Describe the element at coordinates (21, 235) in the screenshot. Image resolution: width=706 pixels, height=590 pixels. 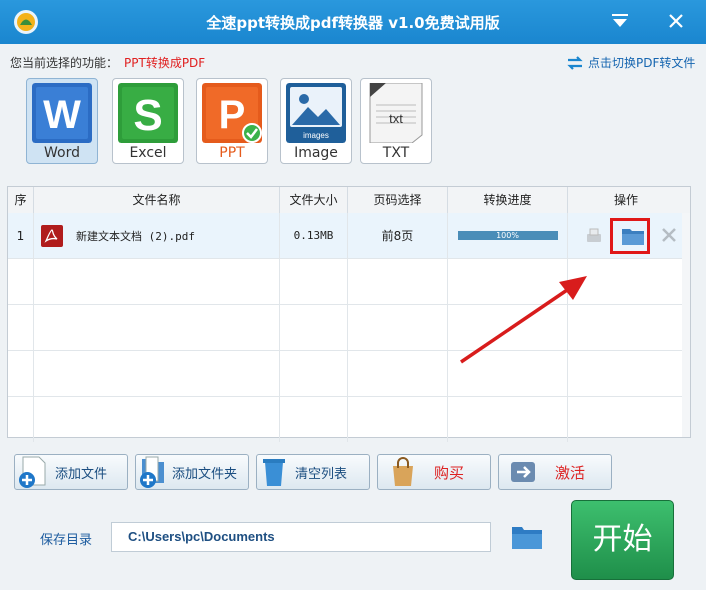
I see `row-index: 1` at that location.